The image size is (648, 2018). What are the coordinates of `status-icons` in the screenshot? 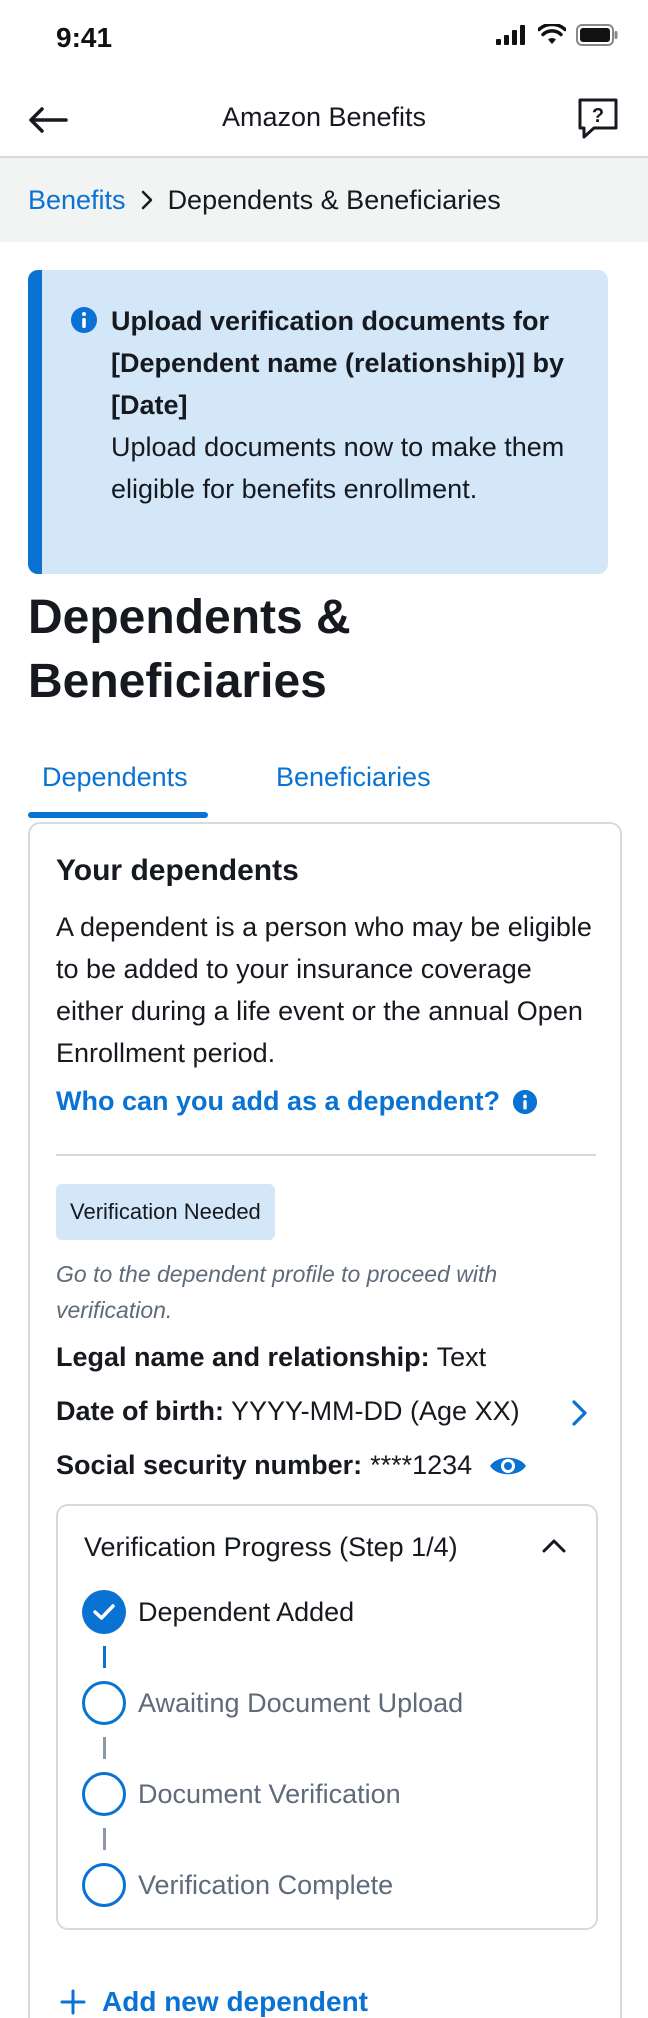 It's located at (557, 35).